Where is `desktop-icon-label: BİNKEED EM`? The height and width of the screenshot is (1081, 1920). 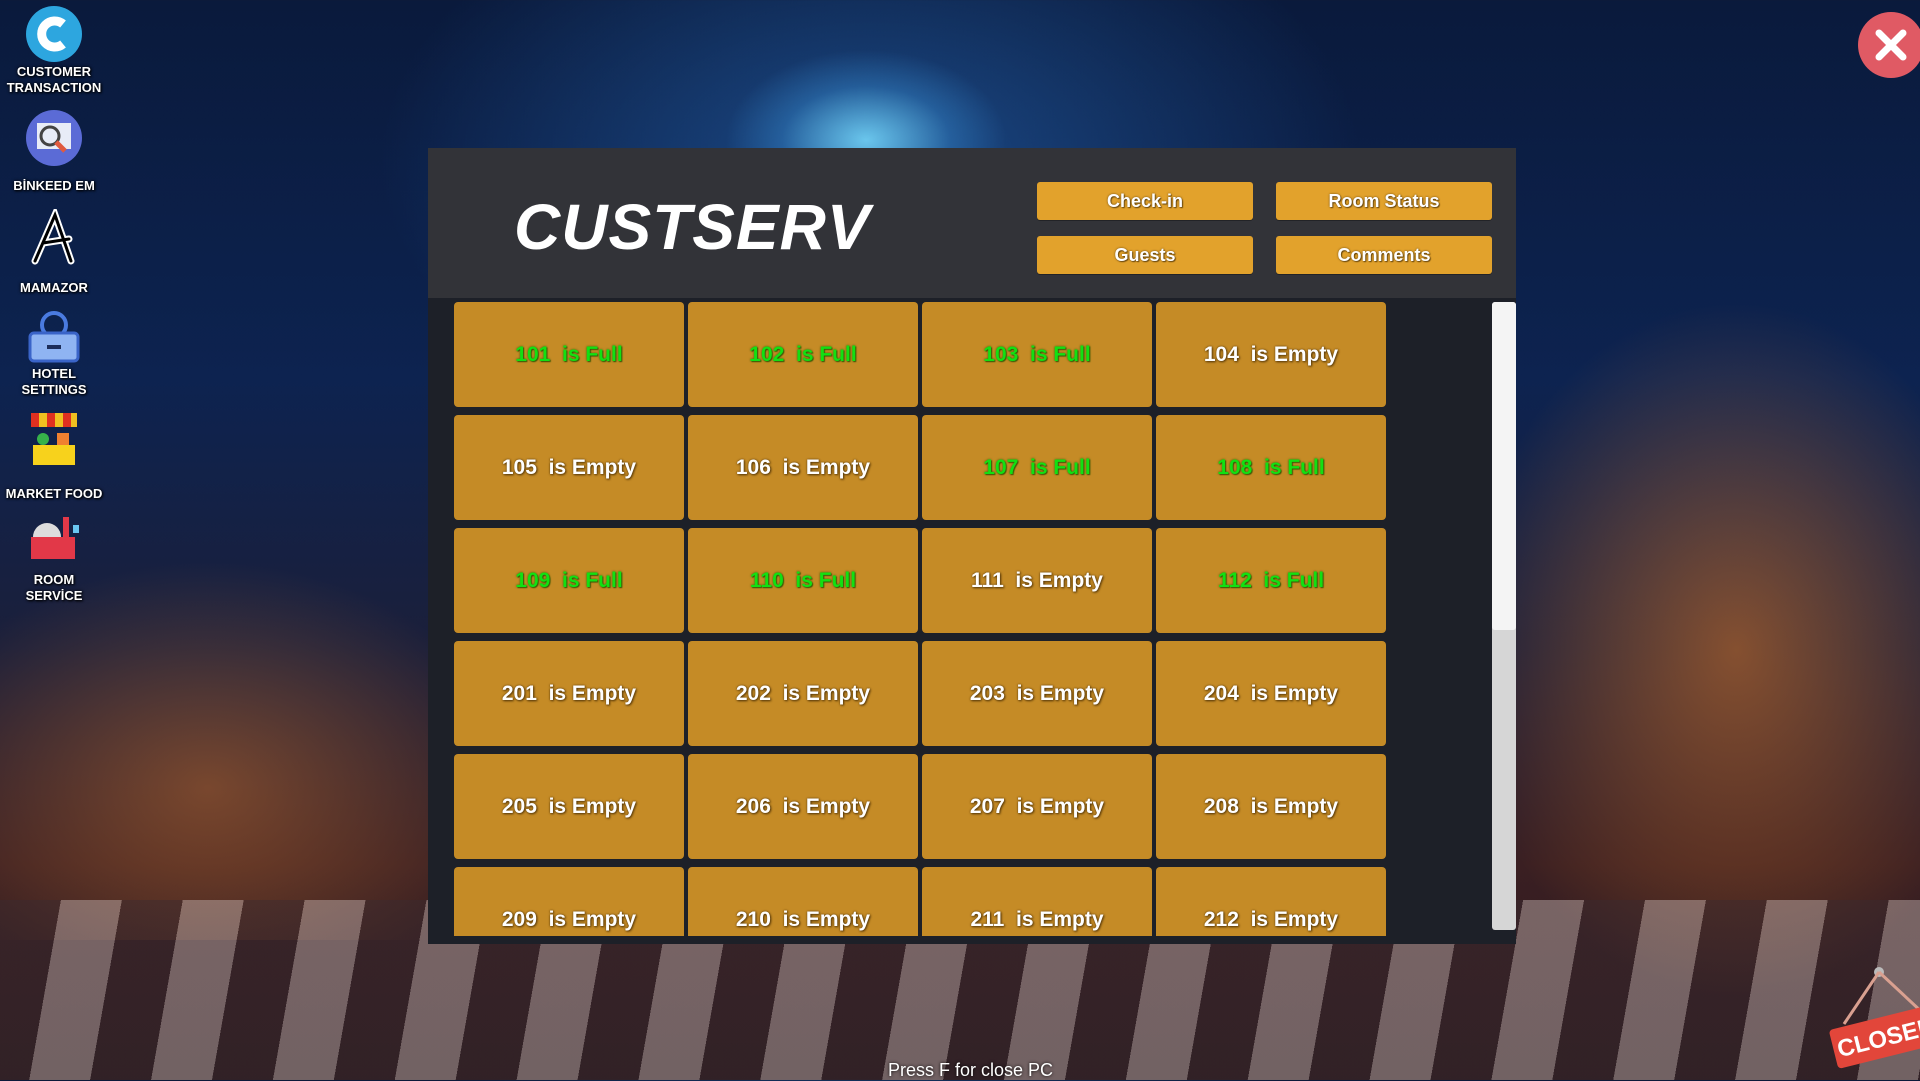
desktop-icon-label: BİNKEED EM is located at coordinates (54, 185).